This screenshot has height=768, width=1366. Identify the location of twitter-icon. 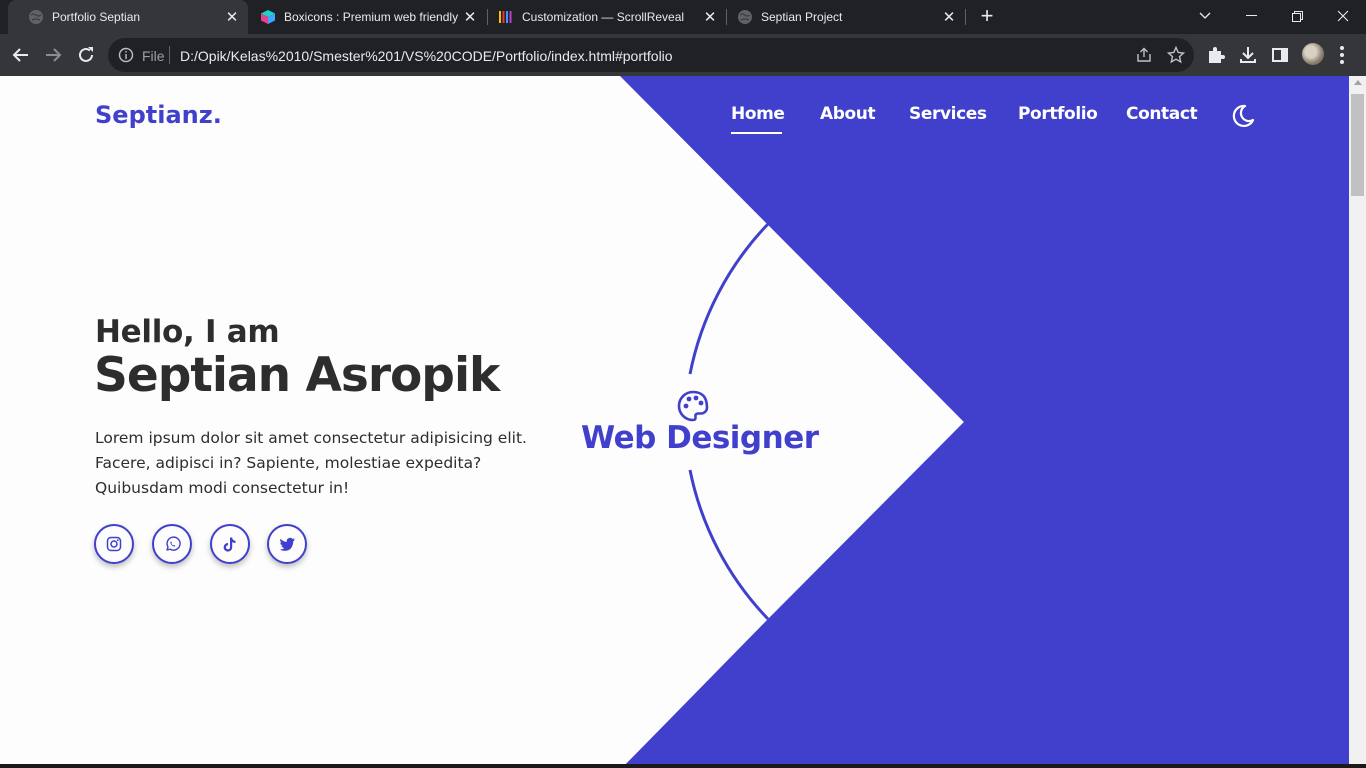
(287, 544).